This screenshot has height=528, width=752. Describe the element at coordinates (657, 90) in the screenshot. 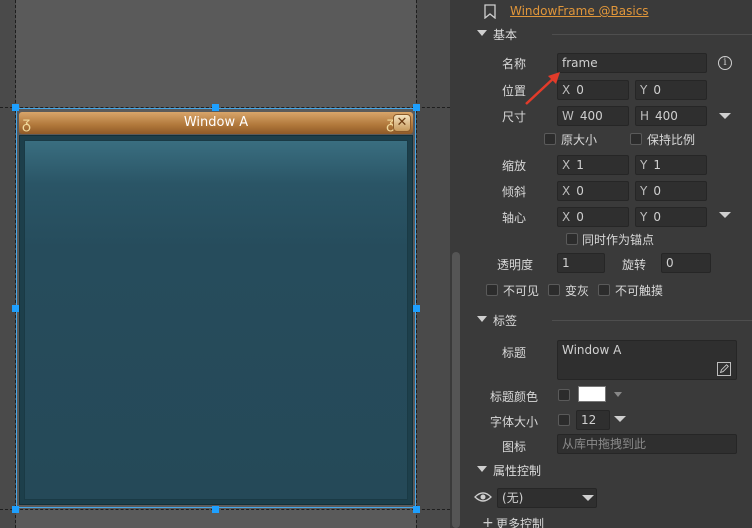

I see `position-y-value: 0` at that location.